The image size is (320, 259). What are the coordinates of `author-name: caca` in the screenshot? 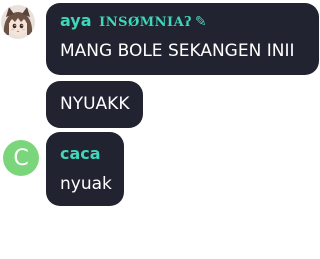 It's located at (80, 153).